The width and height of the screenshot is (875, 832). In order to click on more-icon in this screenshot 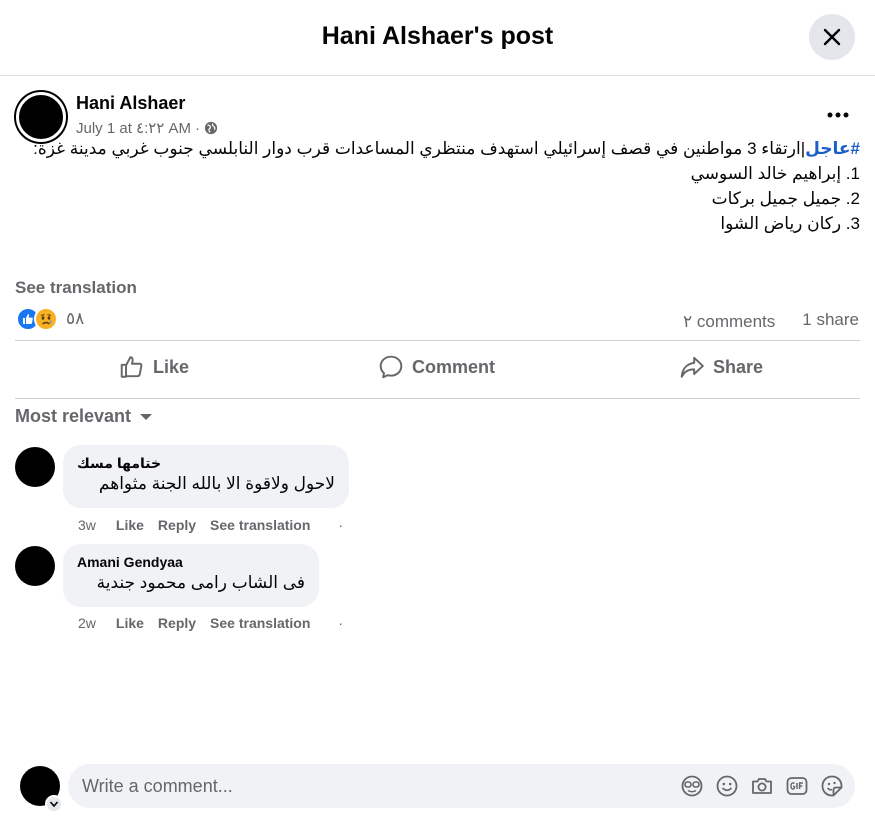, I will do `click(838, 115)`.